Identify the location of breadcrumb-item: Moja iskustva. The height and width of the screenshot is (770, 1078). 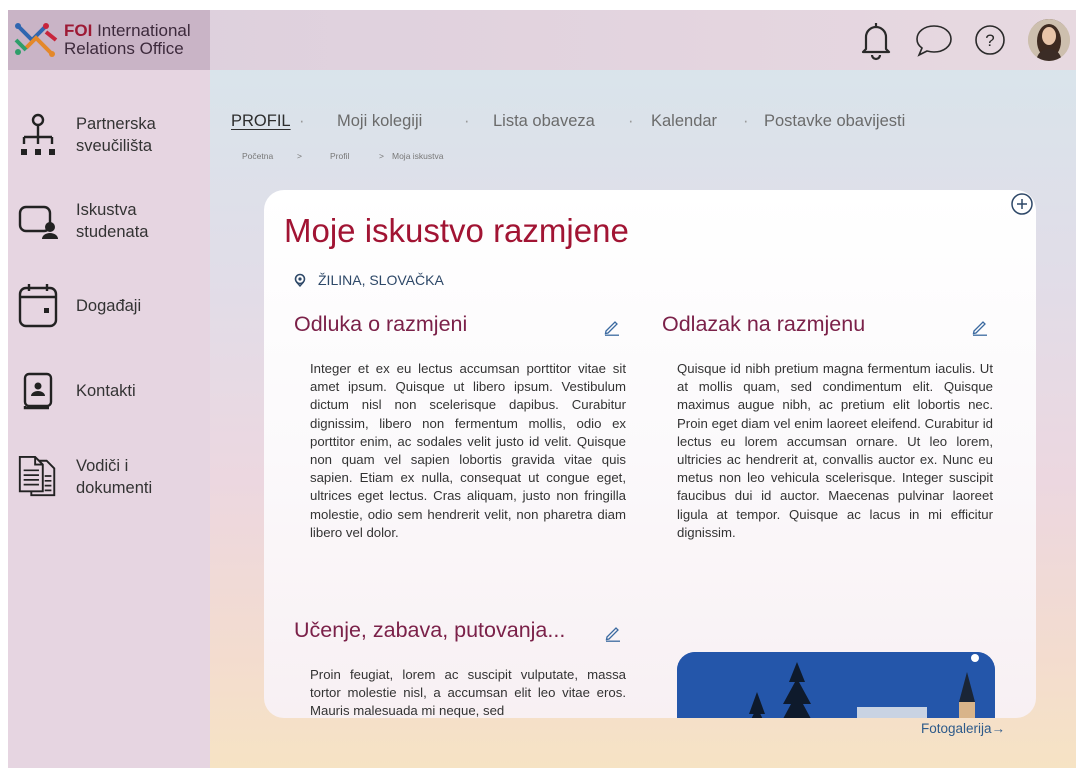
(418, 156).